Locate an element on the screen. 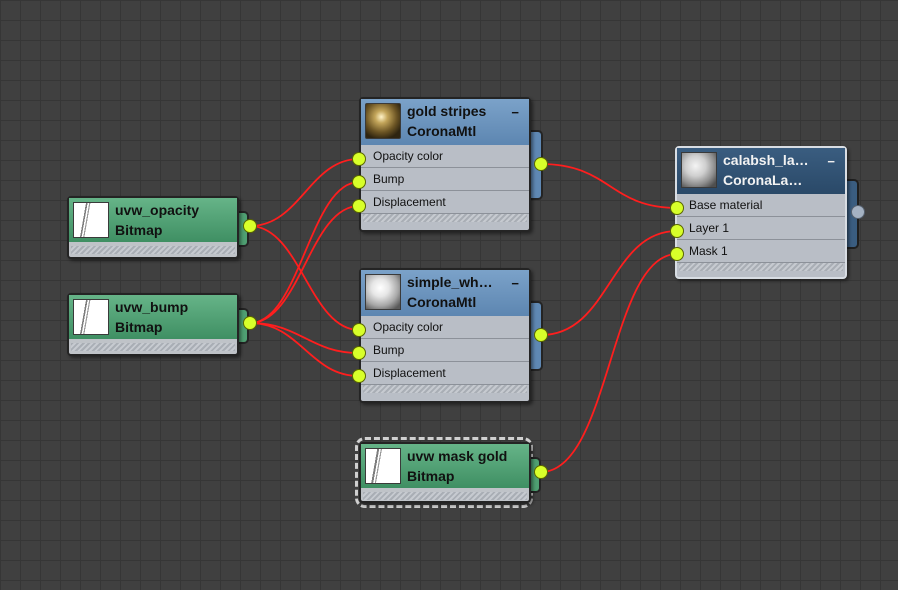 This screenshot has width=898, height=590. slot-label: Layer 1 is located at coordinates (709, 228).